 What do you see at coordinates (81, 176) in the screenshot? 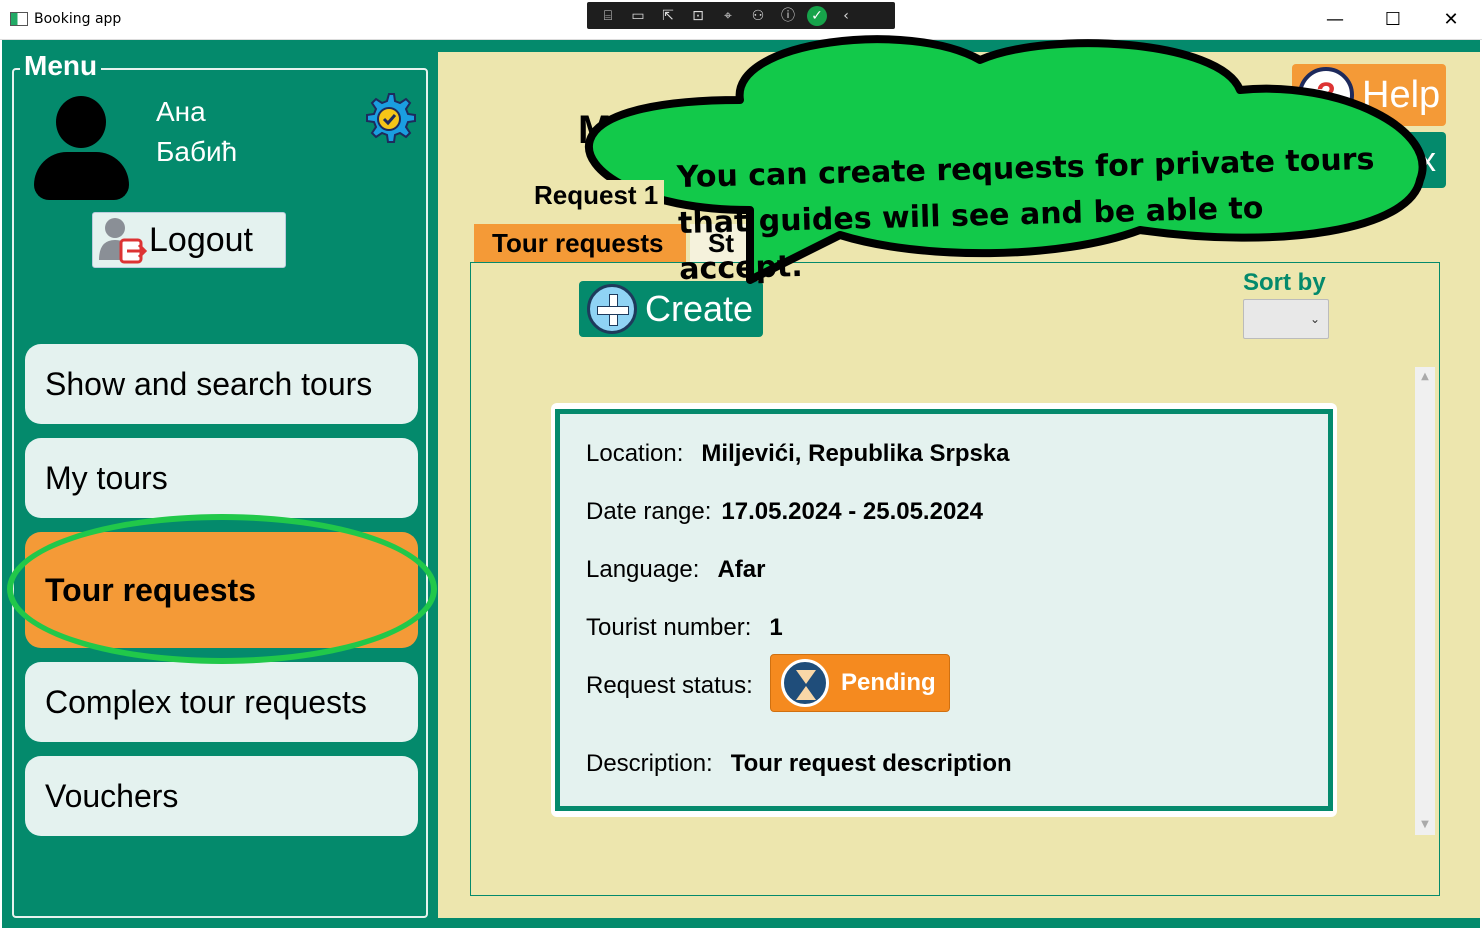
I see `avatar-body-icon` at bounding box center [81, 176].